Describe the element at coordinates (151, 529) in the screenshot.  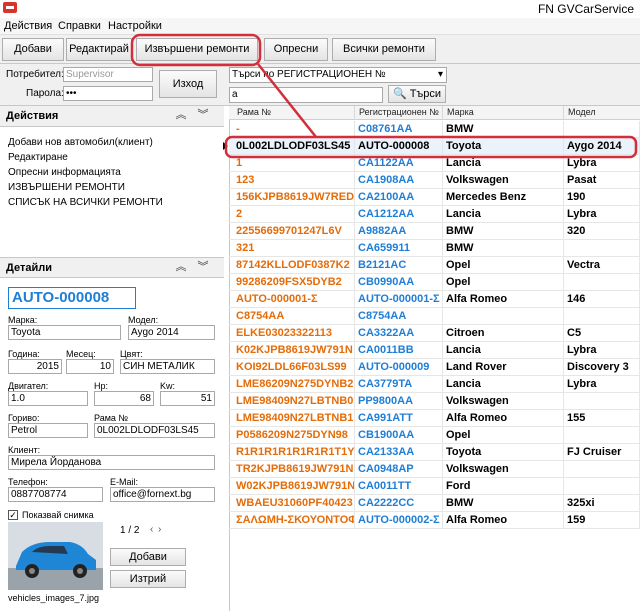
I see `image-prev-icon: ‹` at that location.